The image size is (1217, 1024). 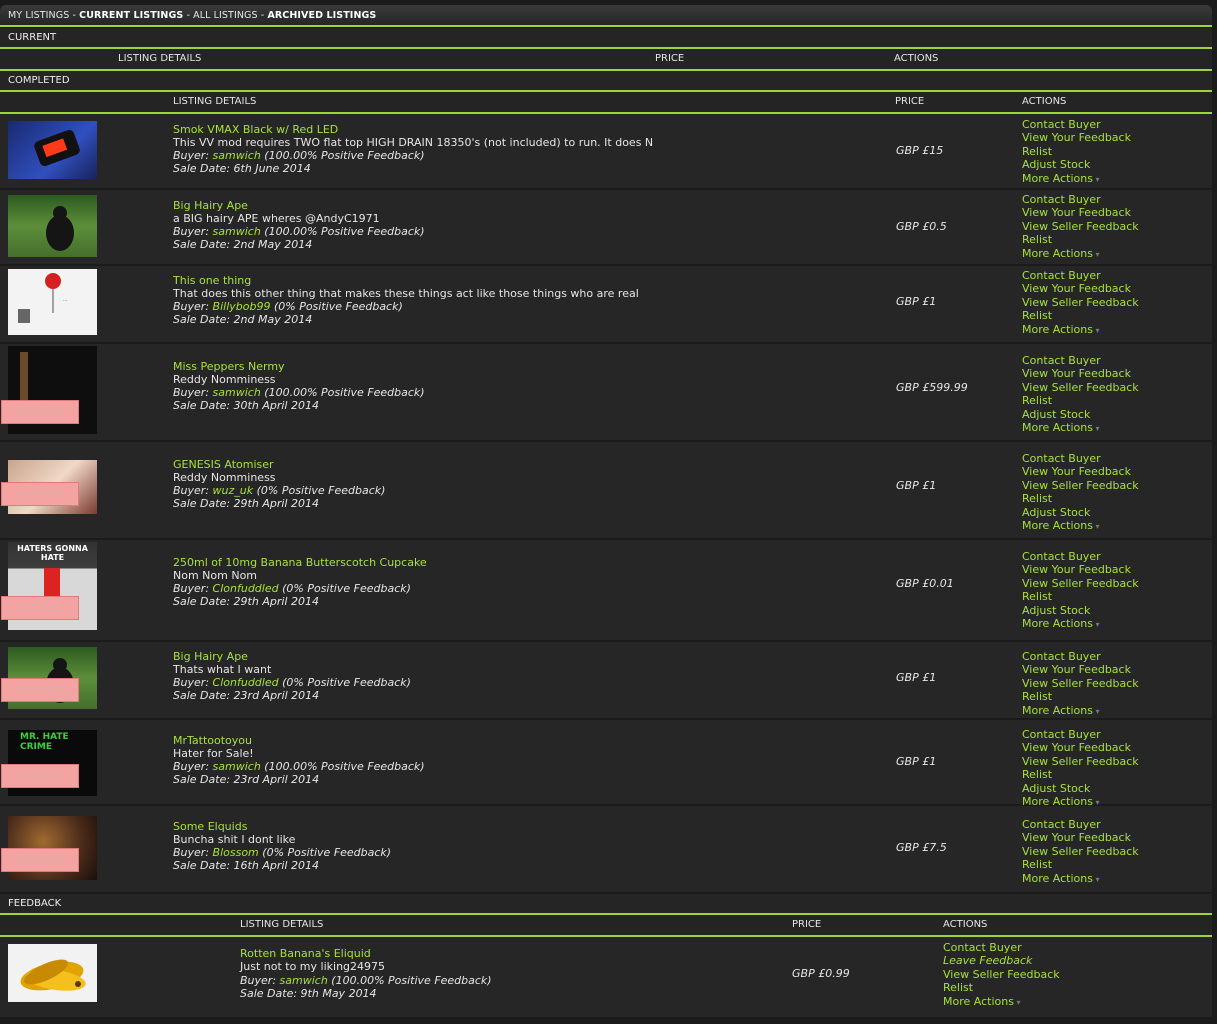 I want to click on sale-date-value: 6th June 2014, so click(x=272, y=168).